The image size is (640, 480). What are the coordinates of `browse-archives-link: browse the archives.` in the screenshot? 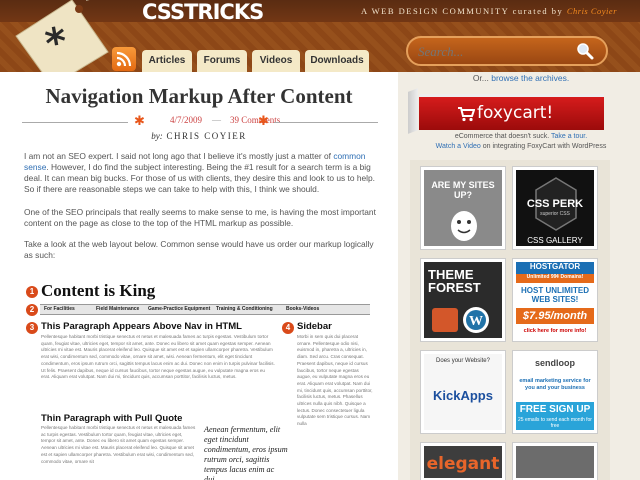 It's located at (530, 78).